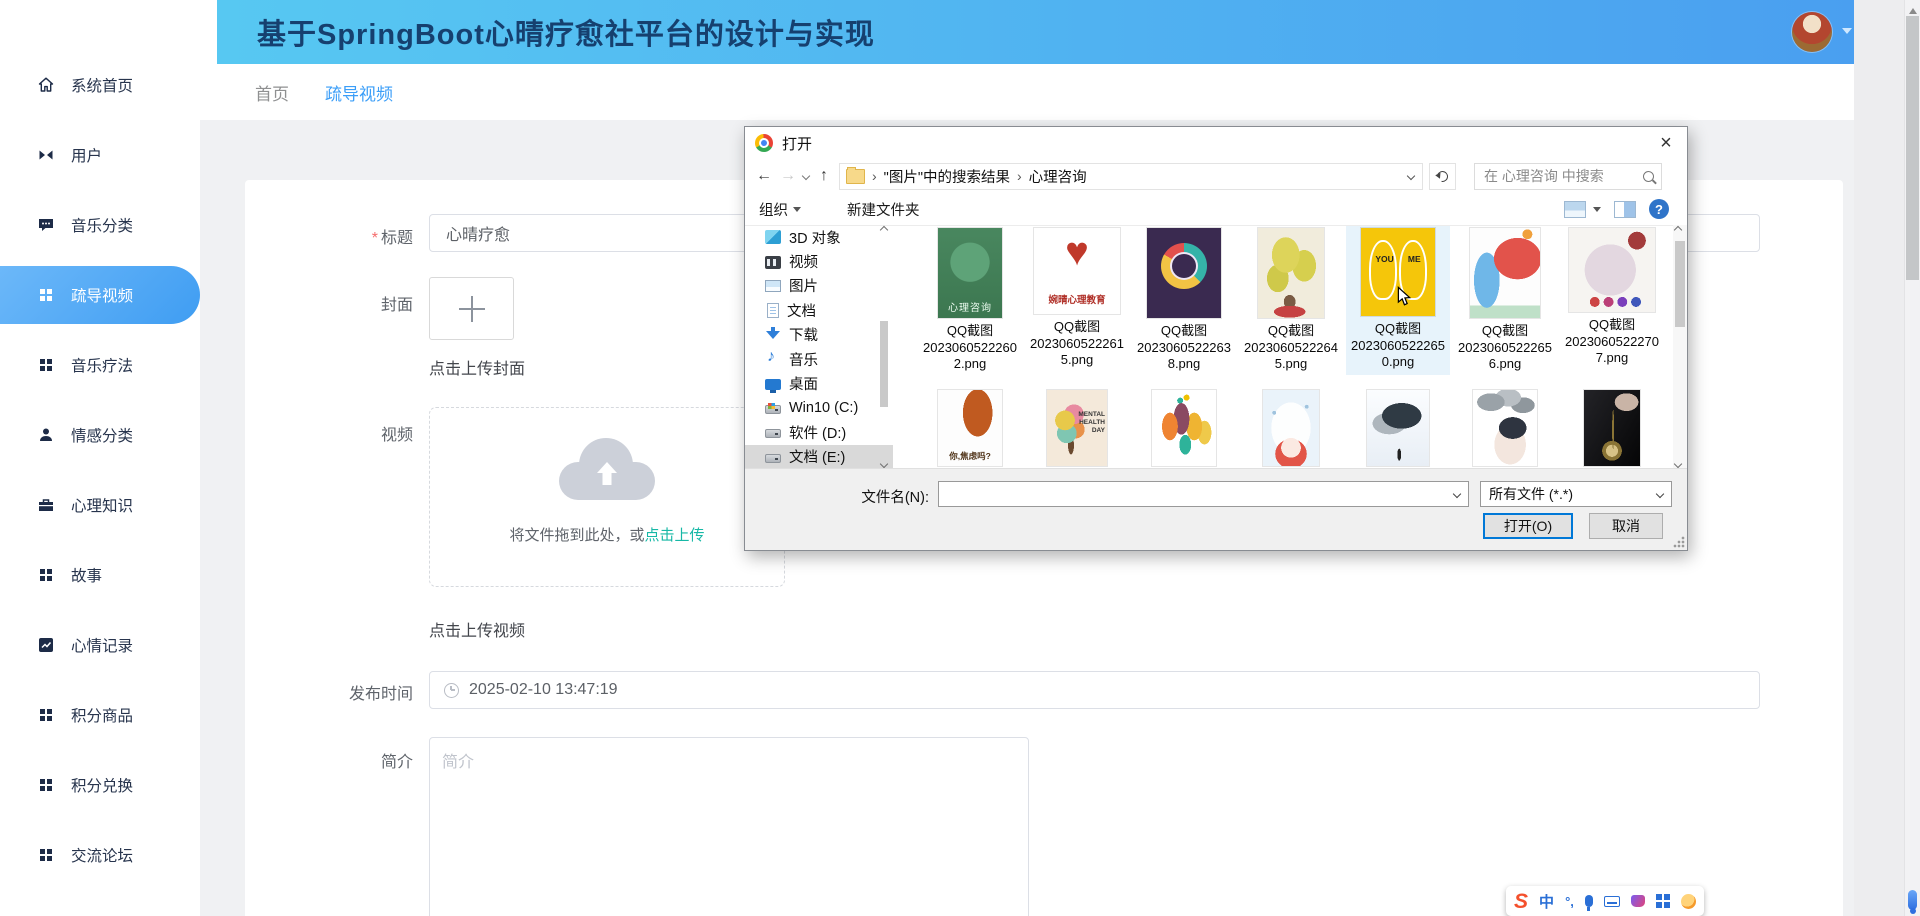 Image resolution: width=1920 pixels, height=916 pixels. Describe the element at coordinates (1658, 897) in the screenshot. I see `ime-toolbox-icon` at that location.